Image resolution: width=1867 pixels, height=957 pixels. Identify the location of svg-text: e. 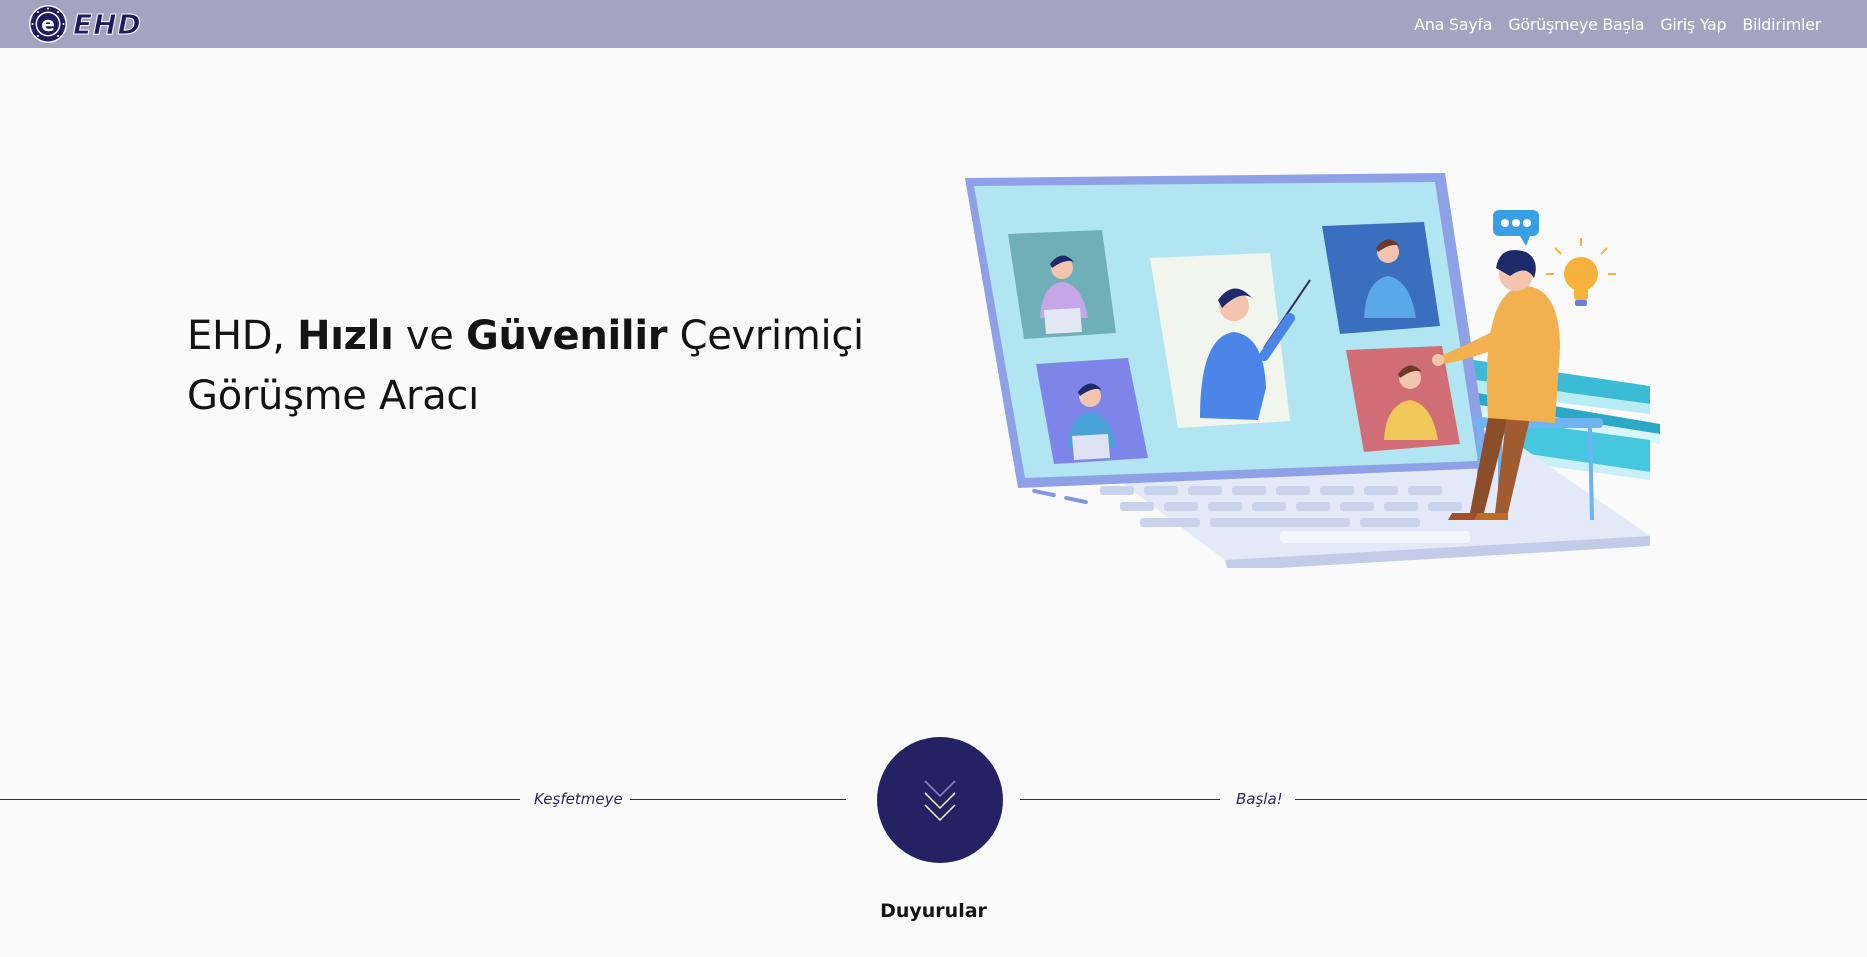
(48, 24).